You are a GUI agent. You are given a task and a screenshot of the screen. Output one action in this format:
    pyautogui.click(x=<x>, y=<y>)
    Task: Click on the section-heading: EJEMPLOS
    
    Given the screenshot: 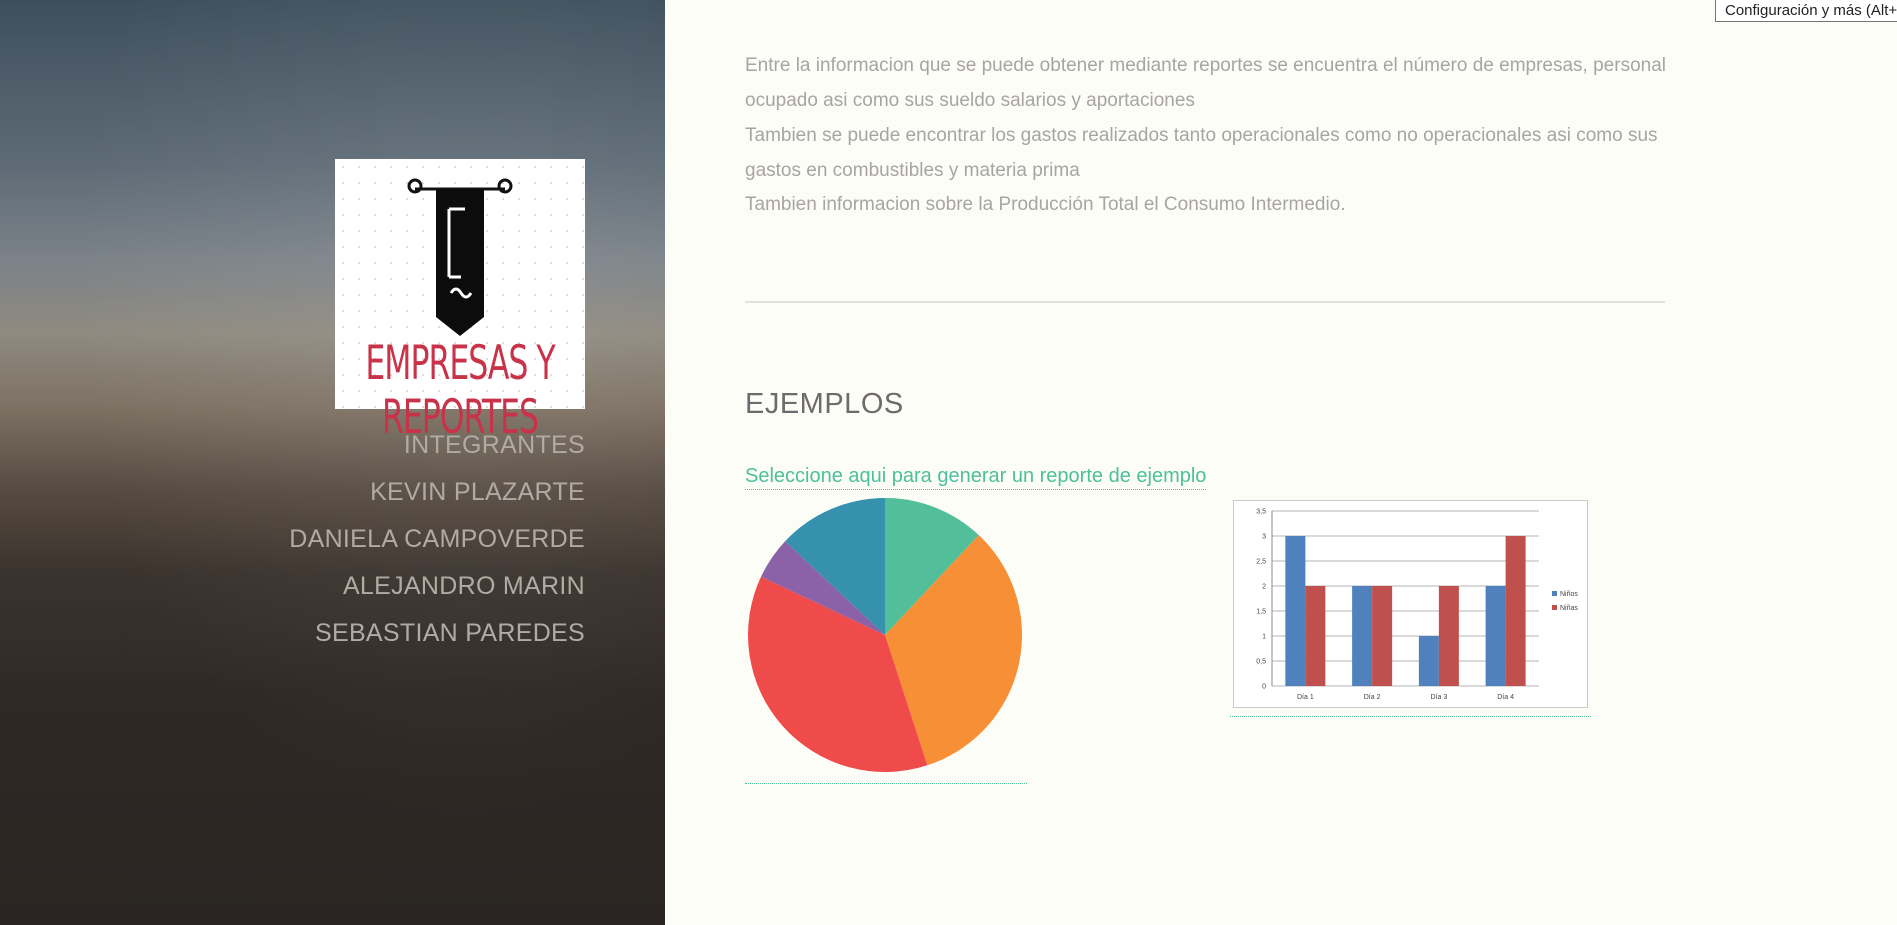 What is the action you would take?
    pyautogui.click(x=824, y=404)
    